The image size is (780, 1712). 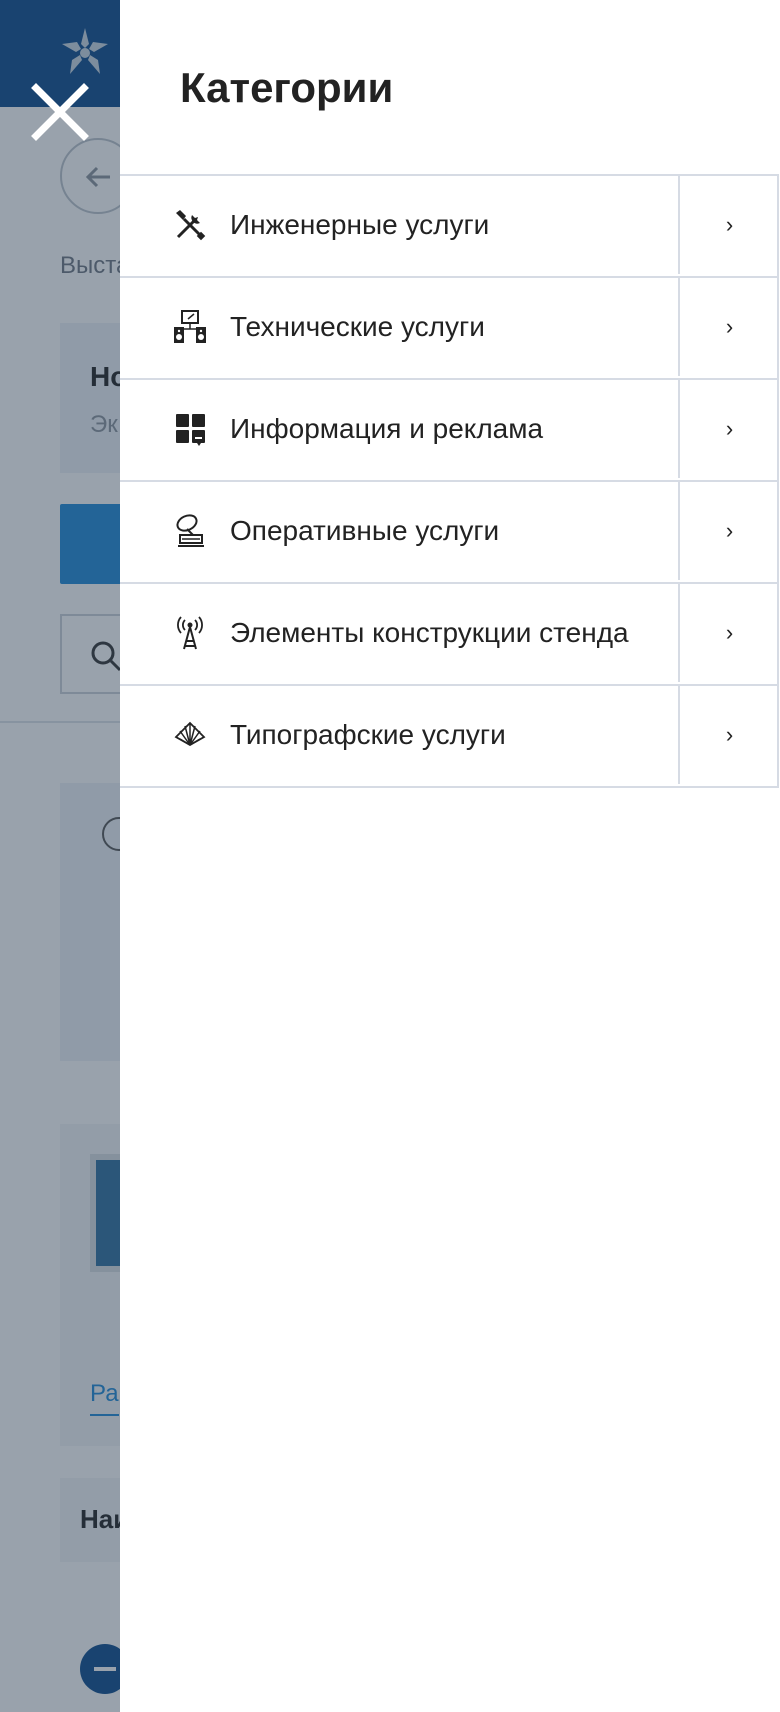 I want to click on category-item-technical: Технические услуги ›, so click(x=448, y=329).